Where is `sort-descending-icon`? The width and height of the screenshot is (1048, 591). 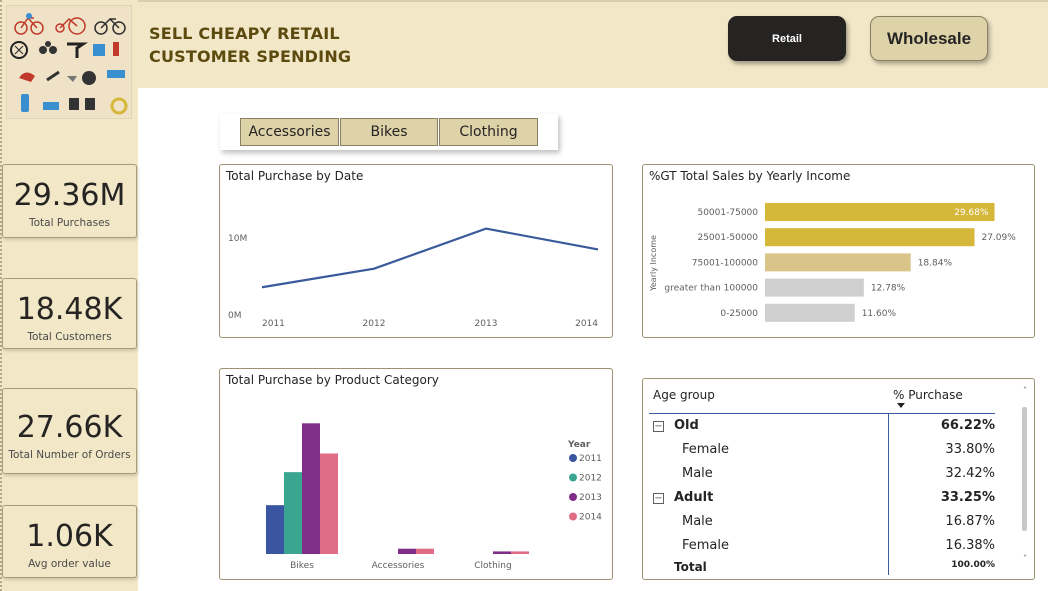 sort-descending-icon is located at coordinates (901, 405).